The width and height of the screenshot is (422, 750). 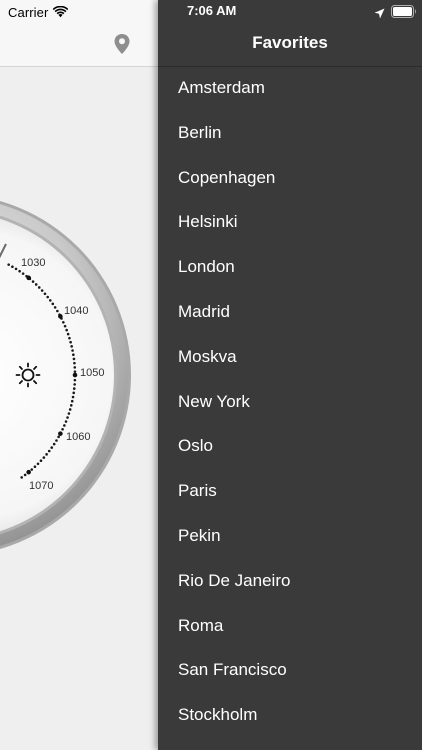 I want to click on favorite-city-item: New York, so click(x=290, y=402).